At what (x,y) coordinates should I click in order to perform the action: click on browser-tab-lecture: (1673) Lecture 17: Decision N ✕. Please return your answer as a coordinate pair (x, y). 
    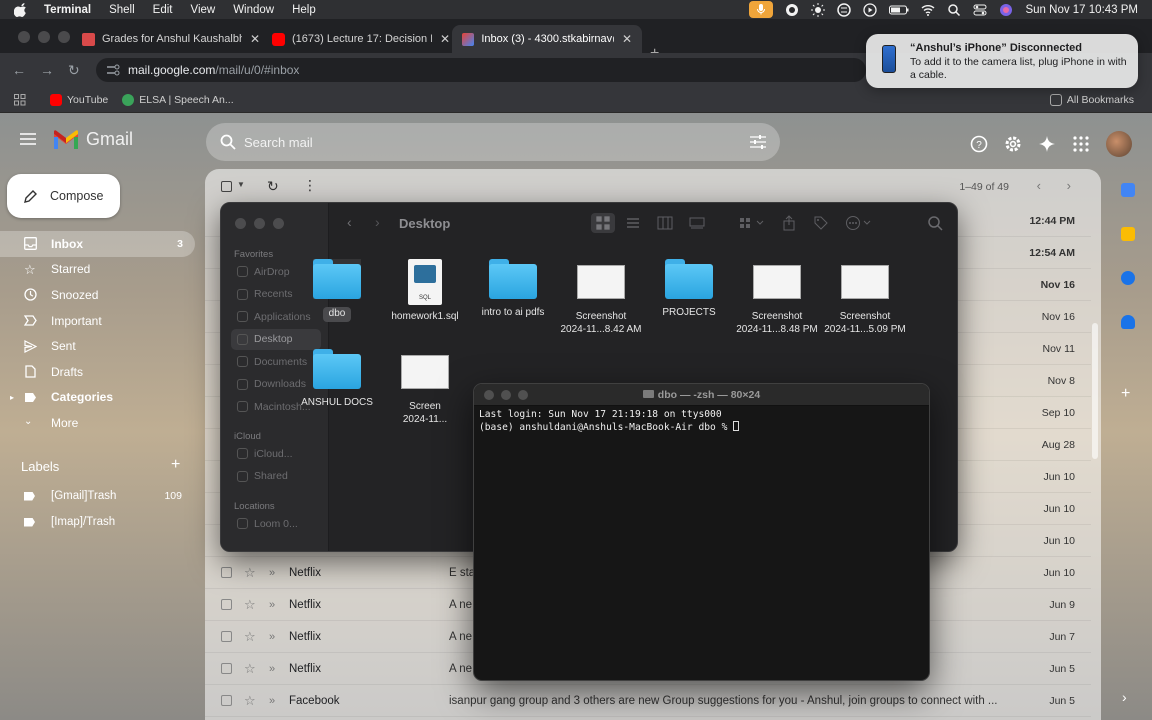
    Looking at the image, I should click on (361, 39).